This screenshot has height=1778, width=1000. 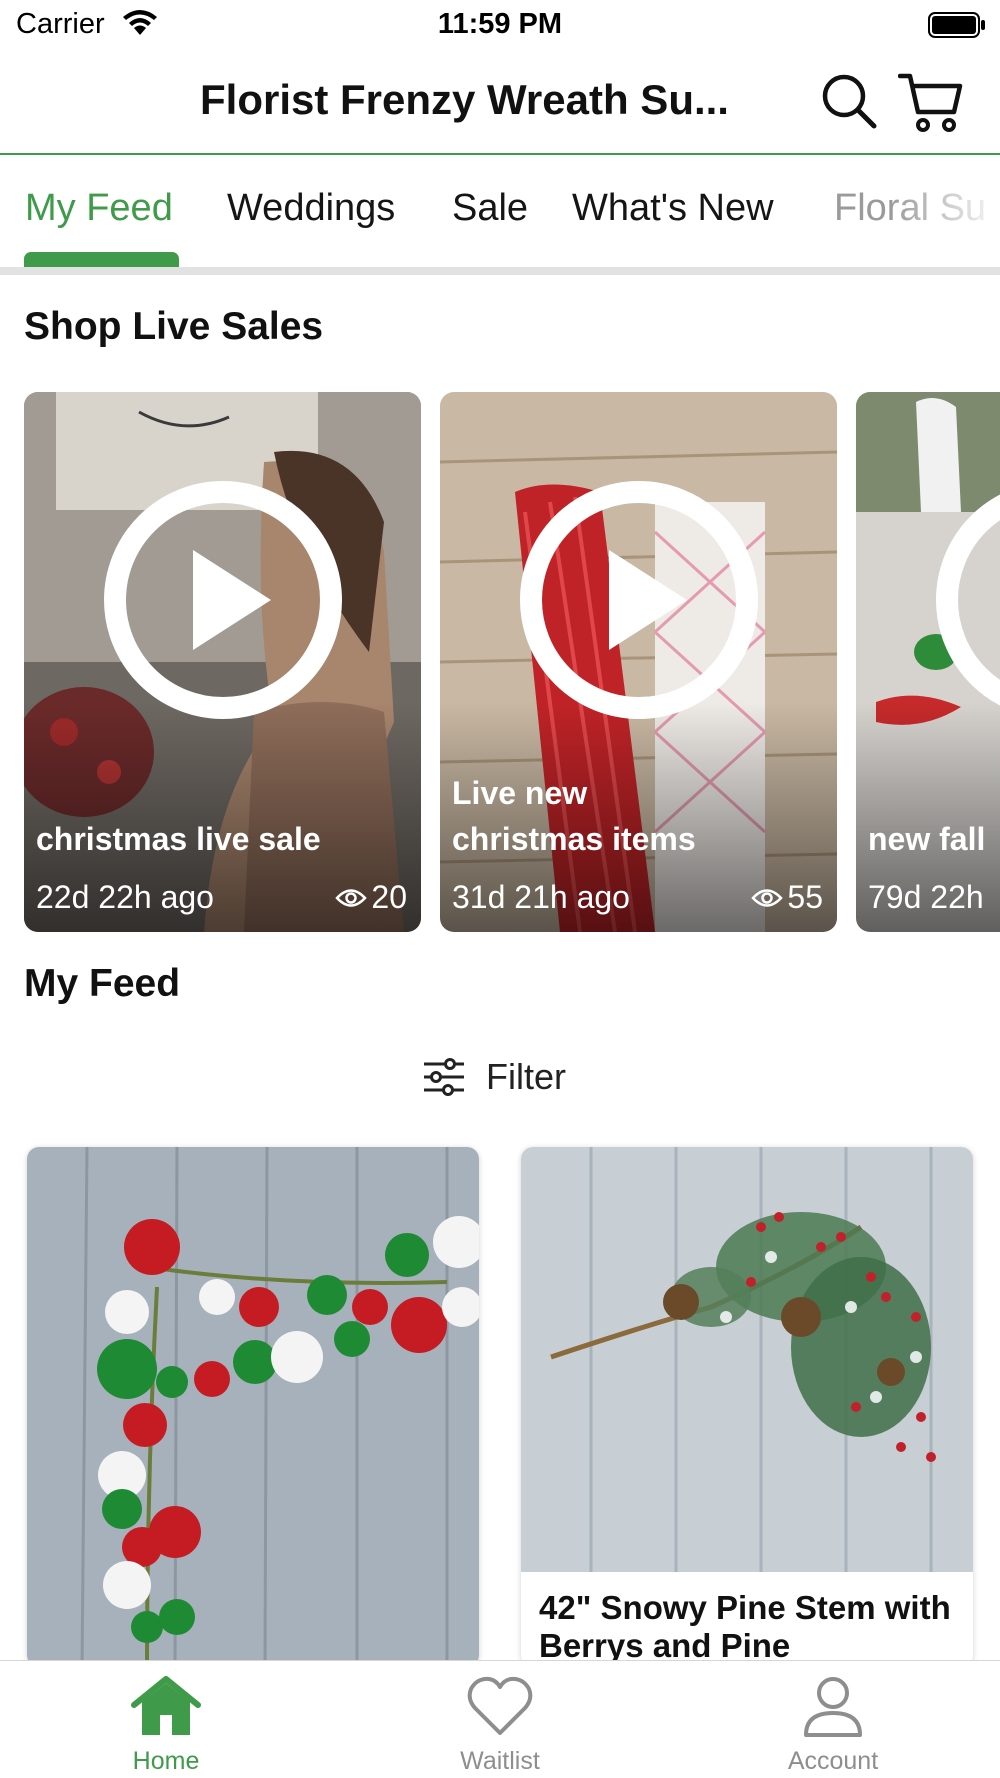 What do you see at coordinates (490, 208) in the screenshot?
I see `tab-sale: Sale` at bounding box center [490, 208].